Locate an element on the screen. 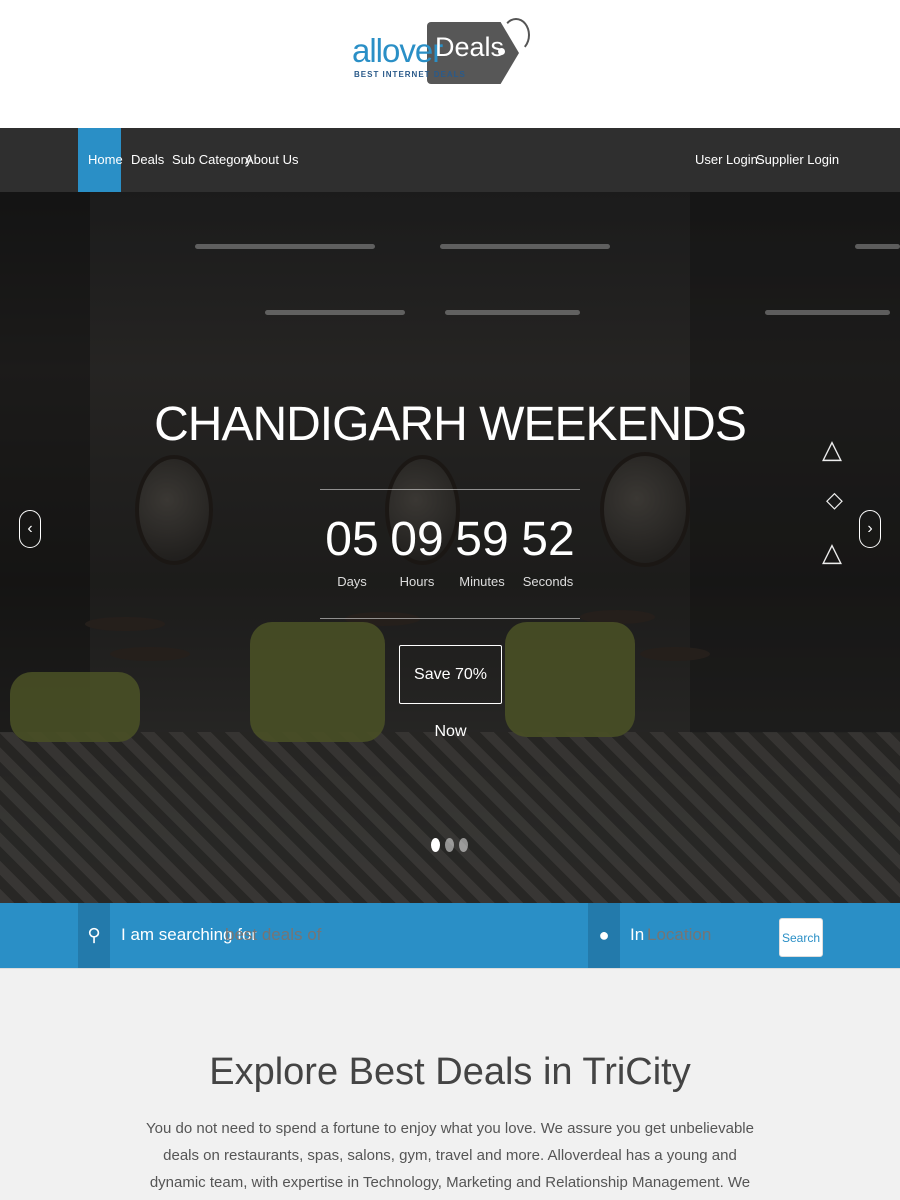 The width and height of the screenshot is (900, 1200). countdown-label: Minutes is located at coordinates (482, 581).